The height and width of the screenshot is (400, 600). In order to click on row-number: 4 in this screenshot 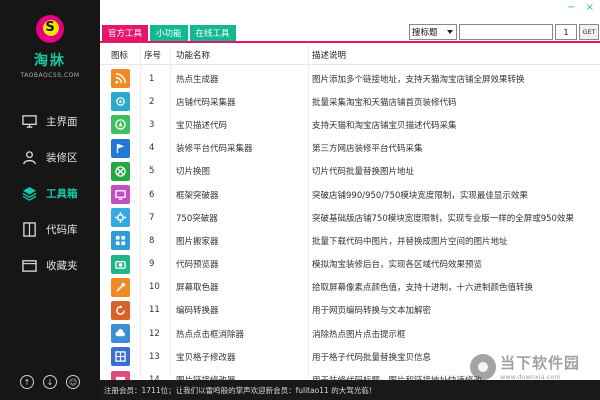, I will do `click(152, 148)`.